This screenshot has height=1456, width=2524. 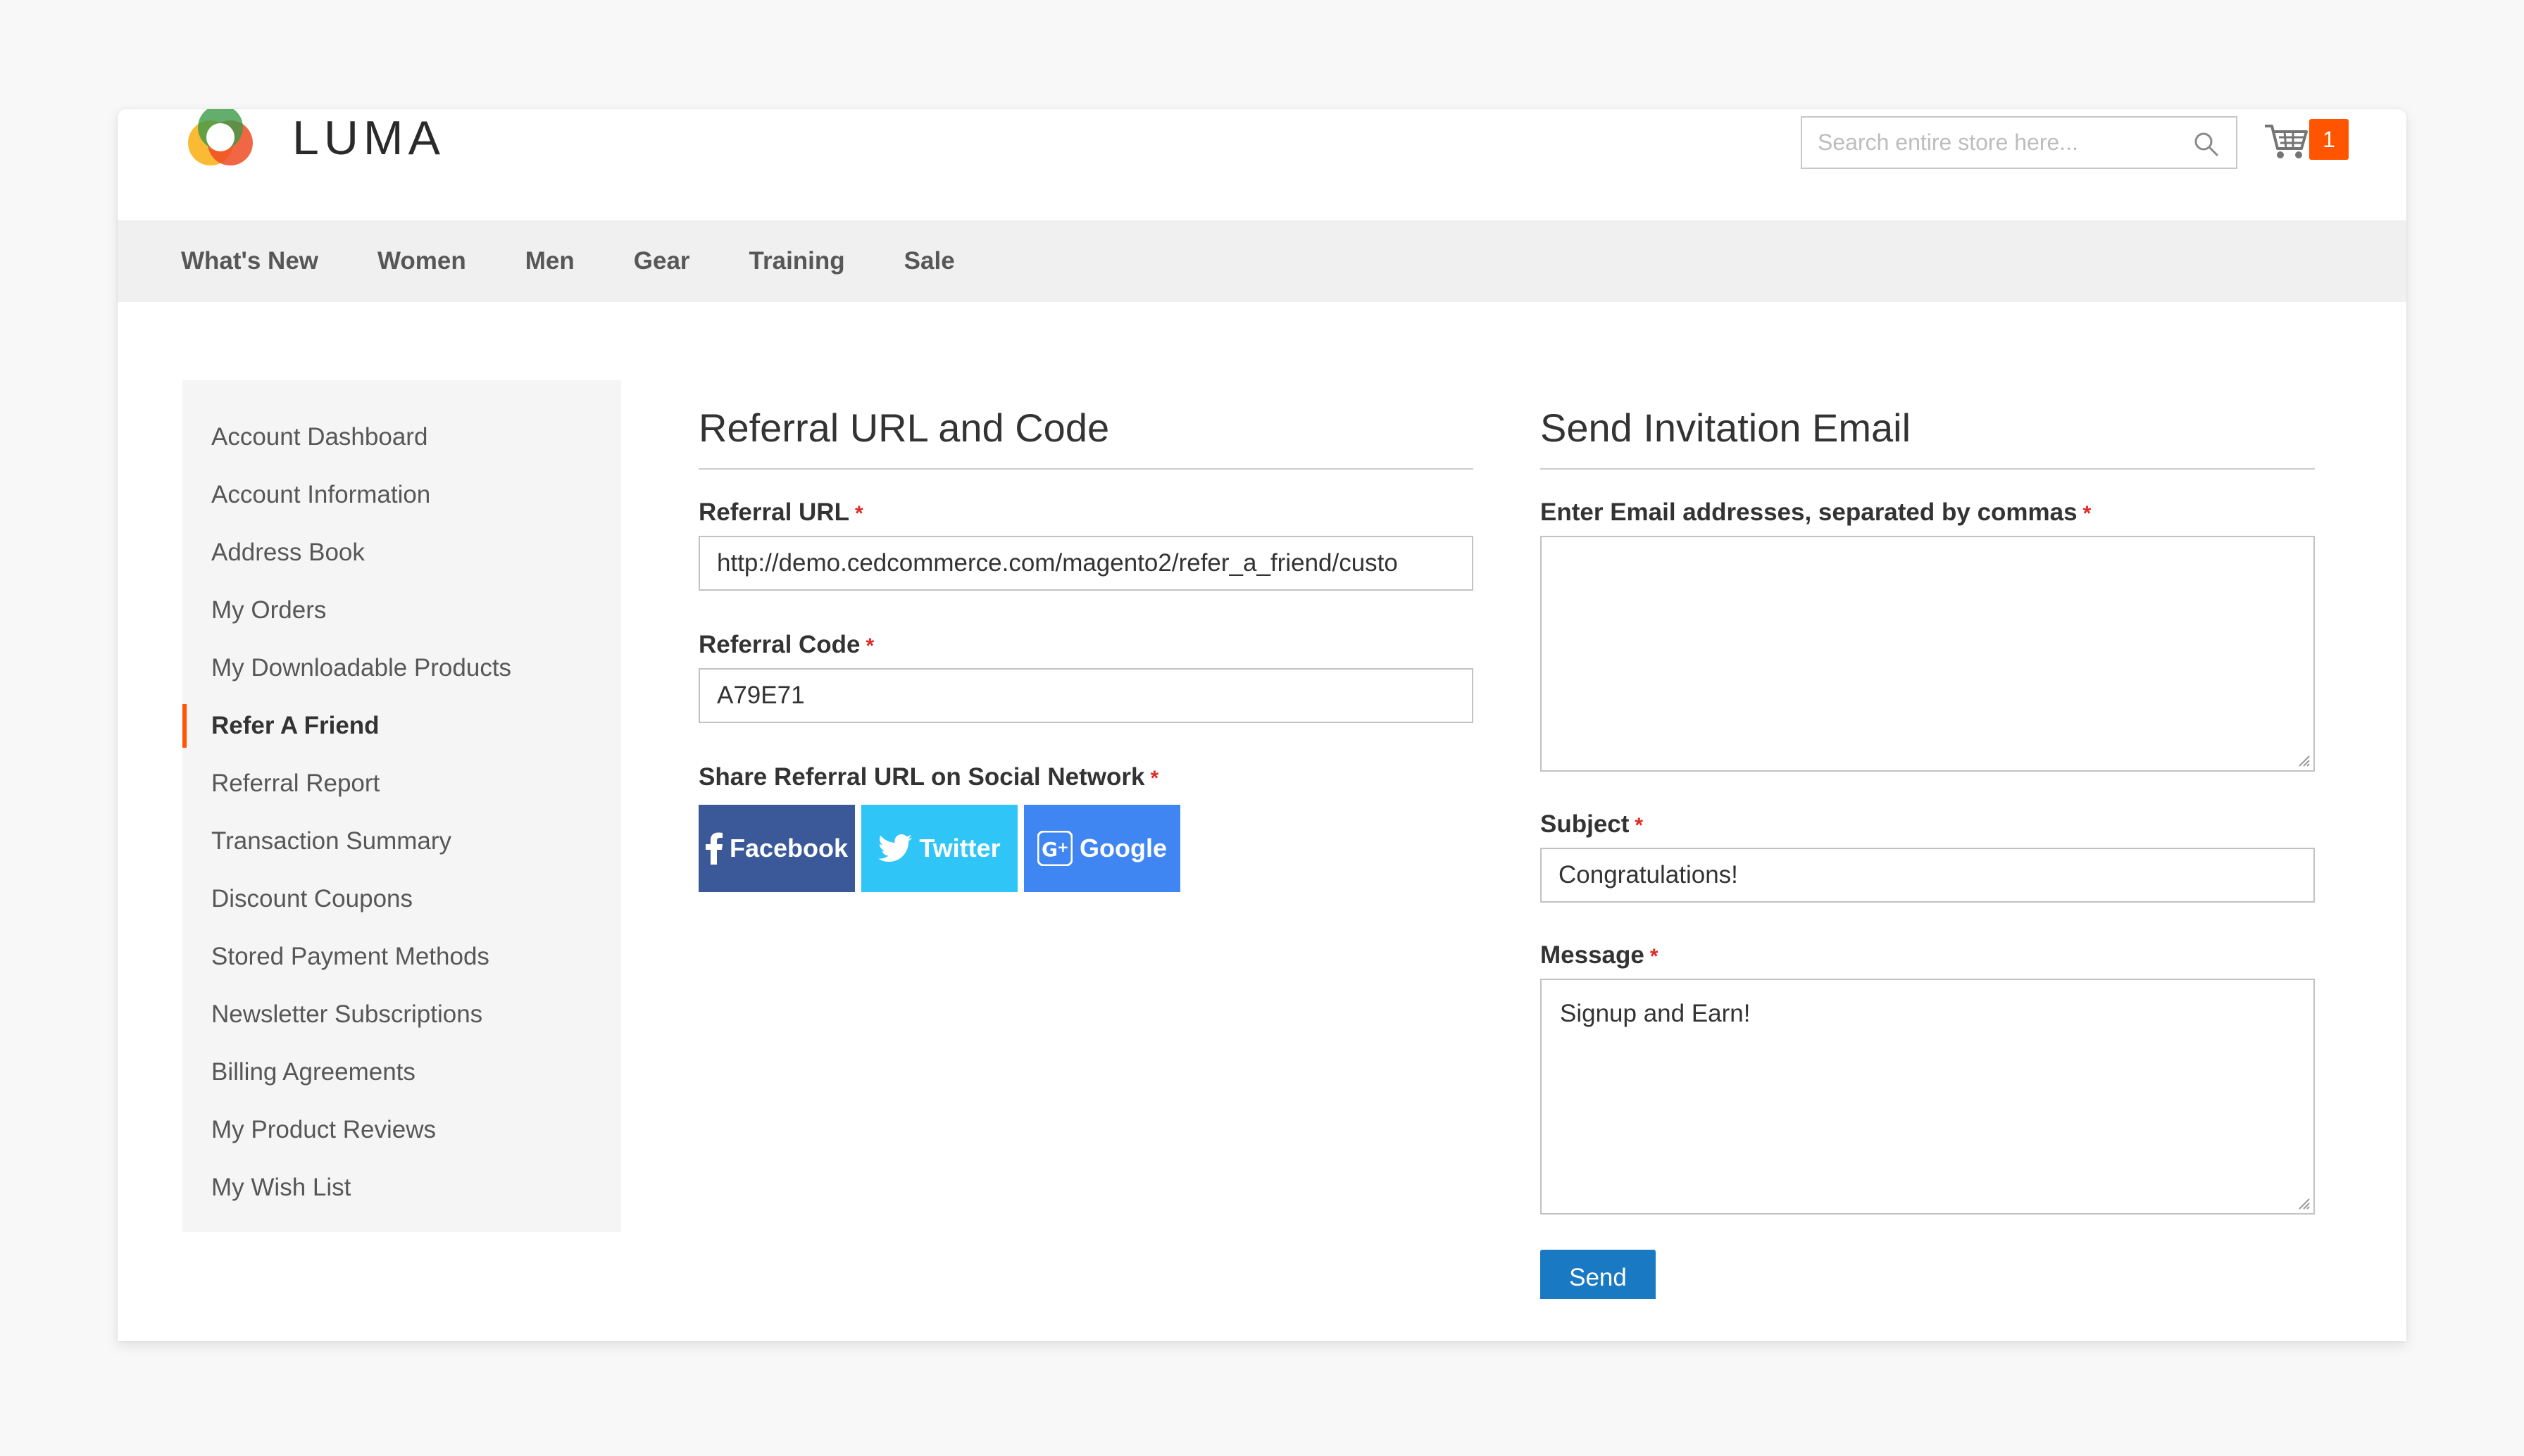 What do you see at coordinates (401, 841) in the screenshot?
I see `sidebar-item-transaction-summary: Transaction Summary` at bounding box center [401, 841].